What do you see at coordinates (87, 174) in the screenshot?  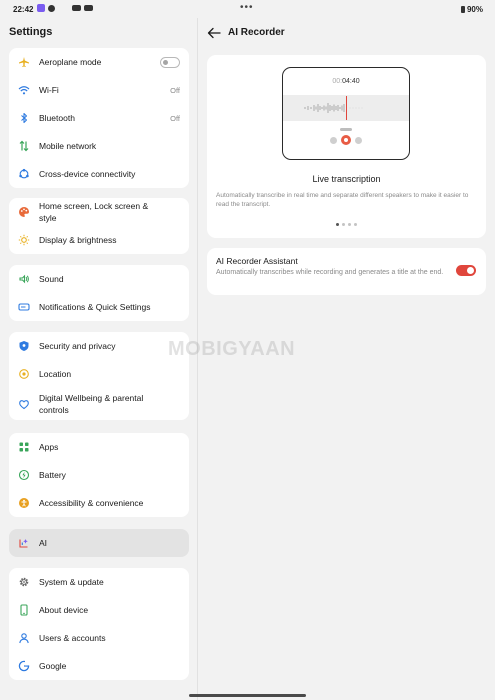 I see `settings-item-label: Cross-device connectivity` at bounding box center [87, 174].